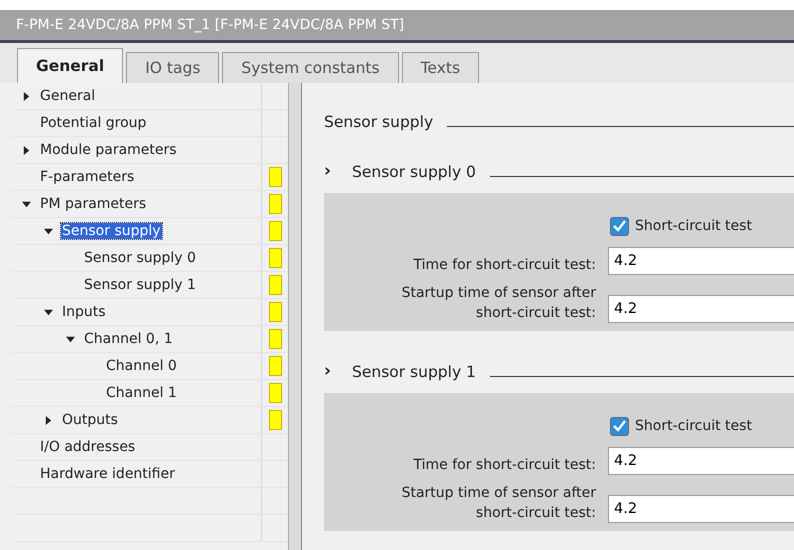 The width and height of the screenshot is (794, 550). I want to click on tab: IO tags, so click(173, 67).